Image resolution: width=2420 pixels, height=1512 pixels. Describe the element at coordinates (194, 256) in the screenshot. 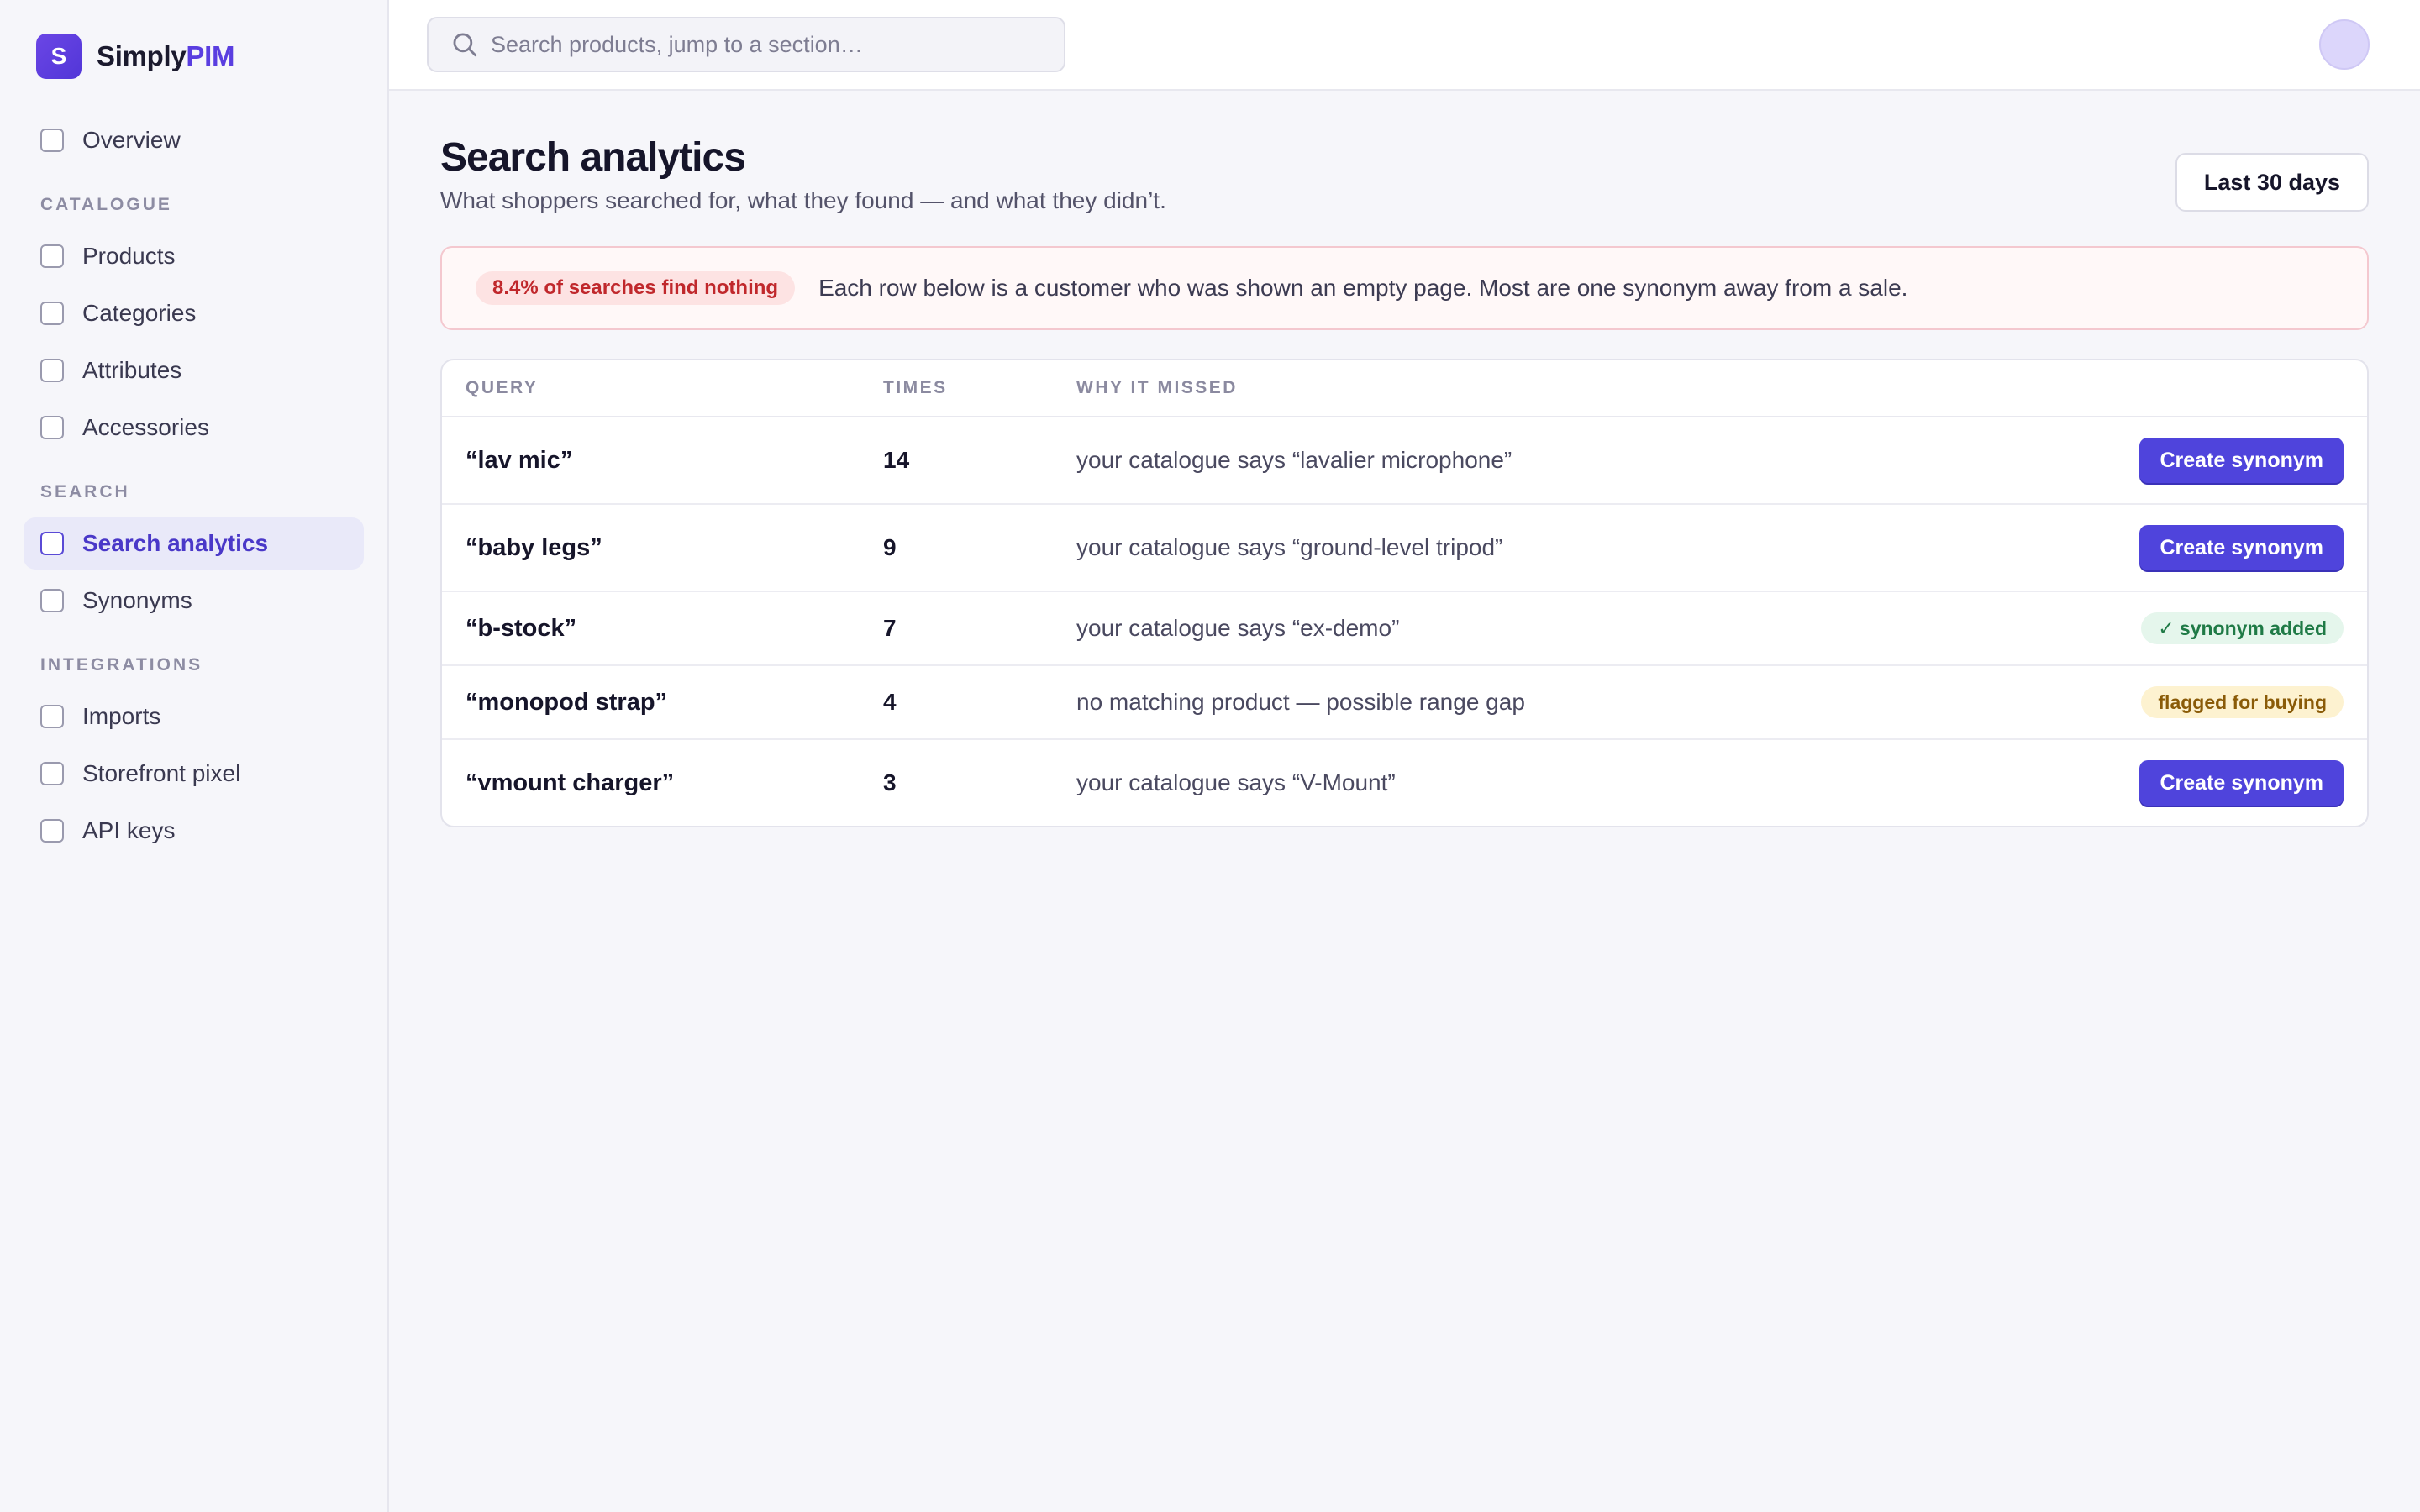

I see `sidebar-item-products: Products` at that location.